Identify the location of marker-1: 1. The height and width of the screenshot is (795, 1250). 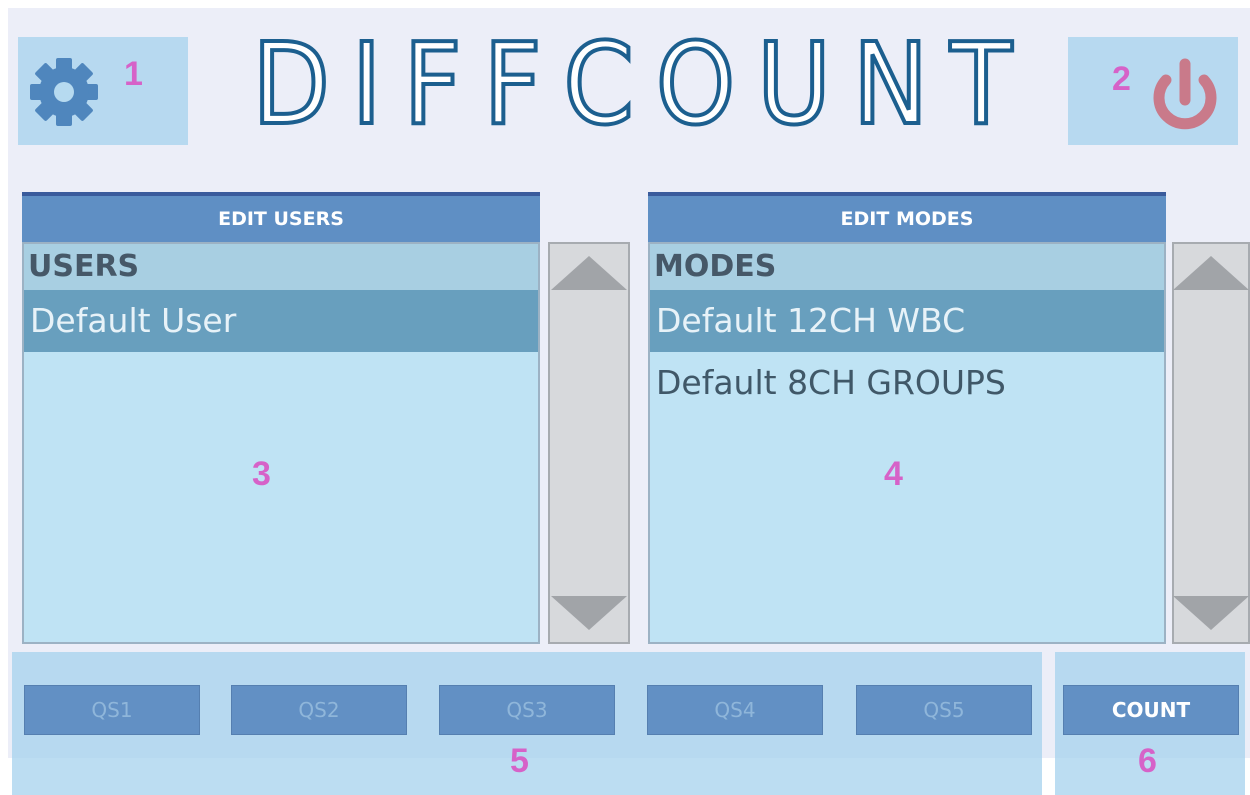
(133, 74).